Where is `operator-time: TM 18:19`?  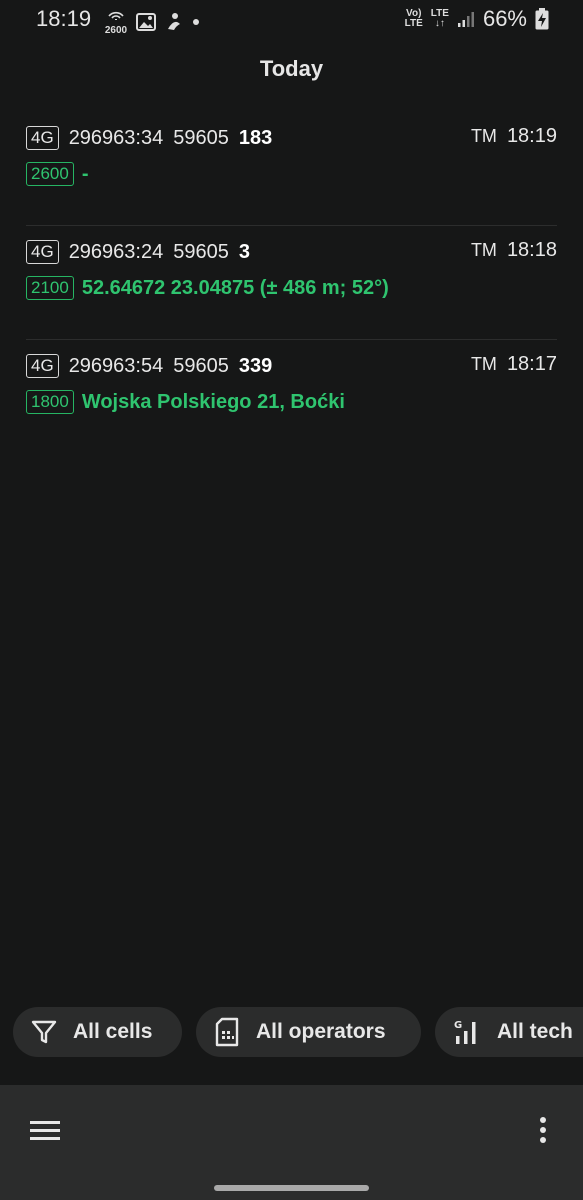 operator-time: TM 18:19 is located at coordinates (514, 136).